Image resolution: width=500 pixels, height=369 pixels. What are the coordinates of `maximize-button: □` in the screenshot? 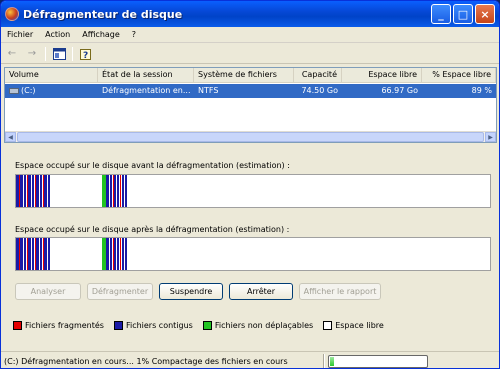 It's located at (463, 14).